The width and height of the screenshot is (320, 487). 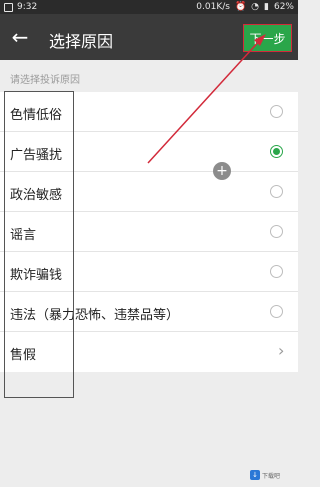 What do you see at coordinates (281, 350) in the screenshot?
I see `chevron-right-icon: ›` at bounding box center [281, 350].